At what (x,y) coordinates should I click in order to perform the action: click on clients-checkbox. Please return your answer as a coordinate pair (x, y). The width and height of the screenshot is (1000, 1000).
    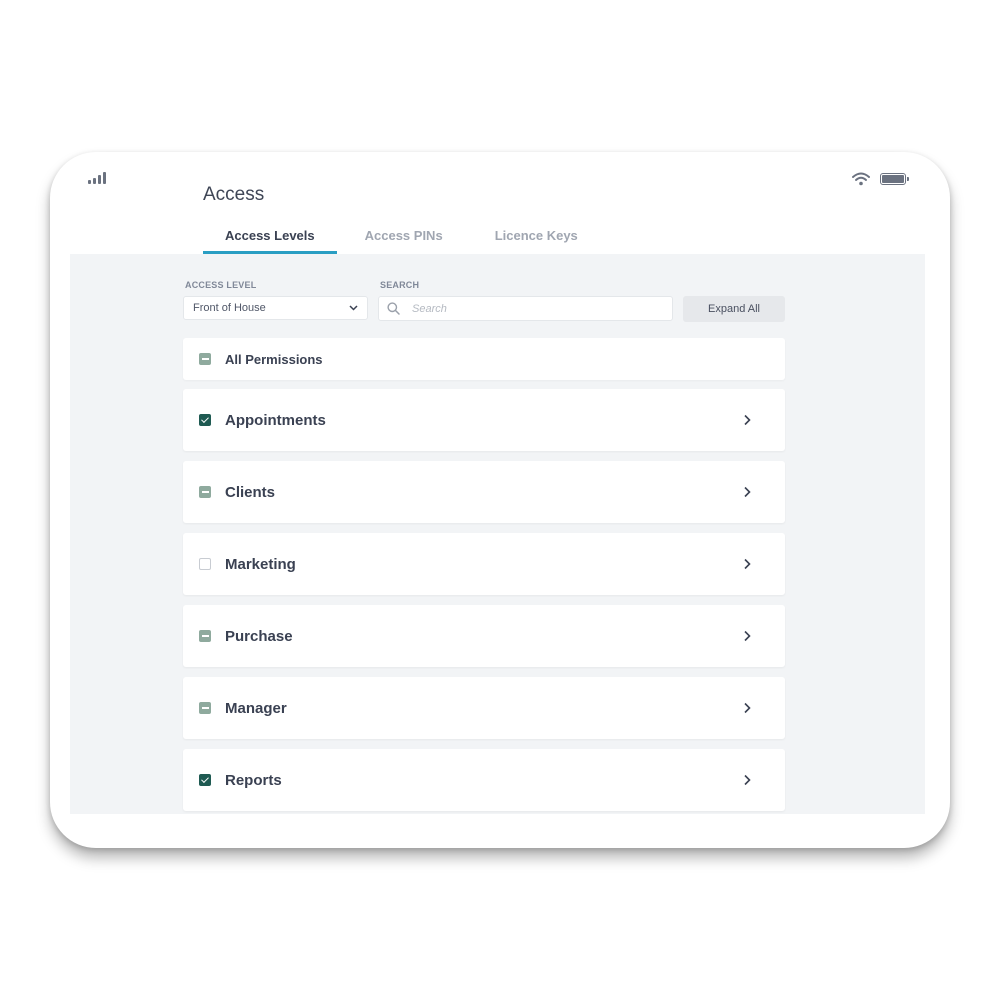
    Looking at the image, I should click on (205, 492).